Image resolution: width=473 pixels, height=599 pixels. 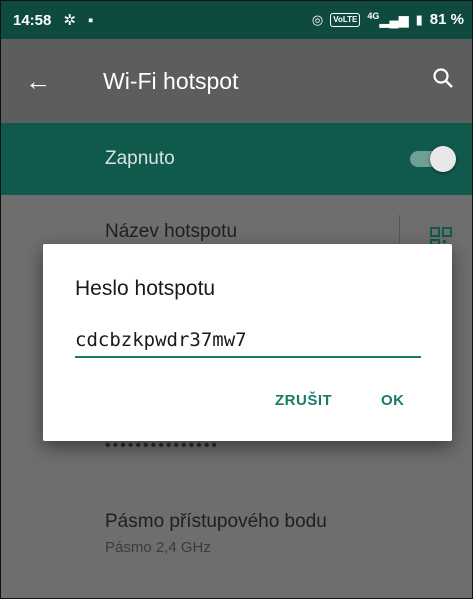 What do you see at coordinates (158, 547) in the screenshot?
I see `band-value: Pásmo 2,4 GHz` at bounding box center [158, 547].